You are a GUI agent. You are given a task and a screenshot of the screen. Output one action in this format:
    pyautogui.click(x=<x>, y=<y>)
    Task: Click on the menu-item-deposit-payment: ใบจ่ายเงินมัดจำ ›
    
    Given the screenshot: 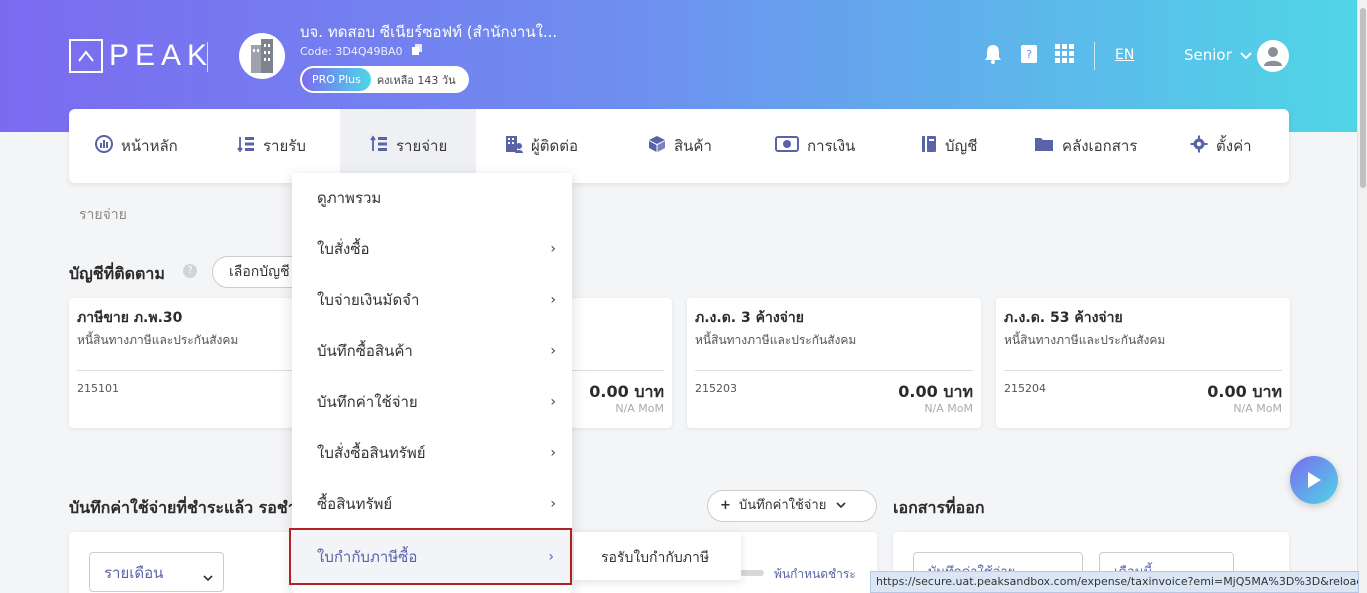 What is the action you would take?
    pyautogui.click(x=432, y=300)
    